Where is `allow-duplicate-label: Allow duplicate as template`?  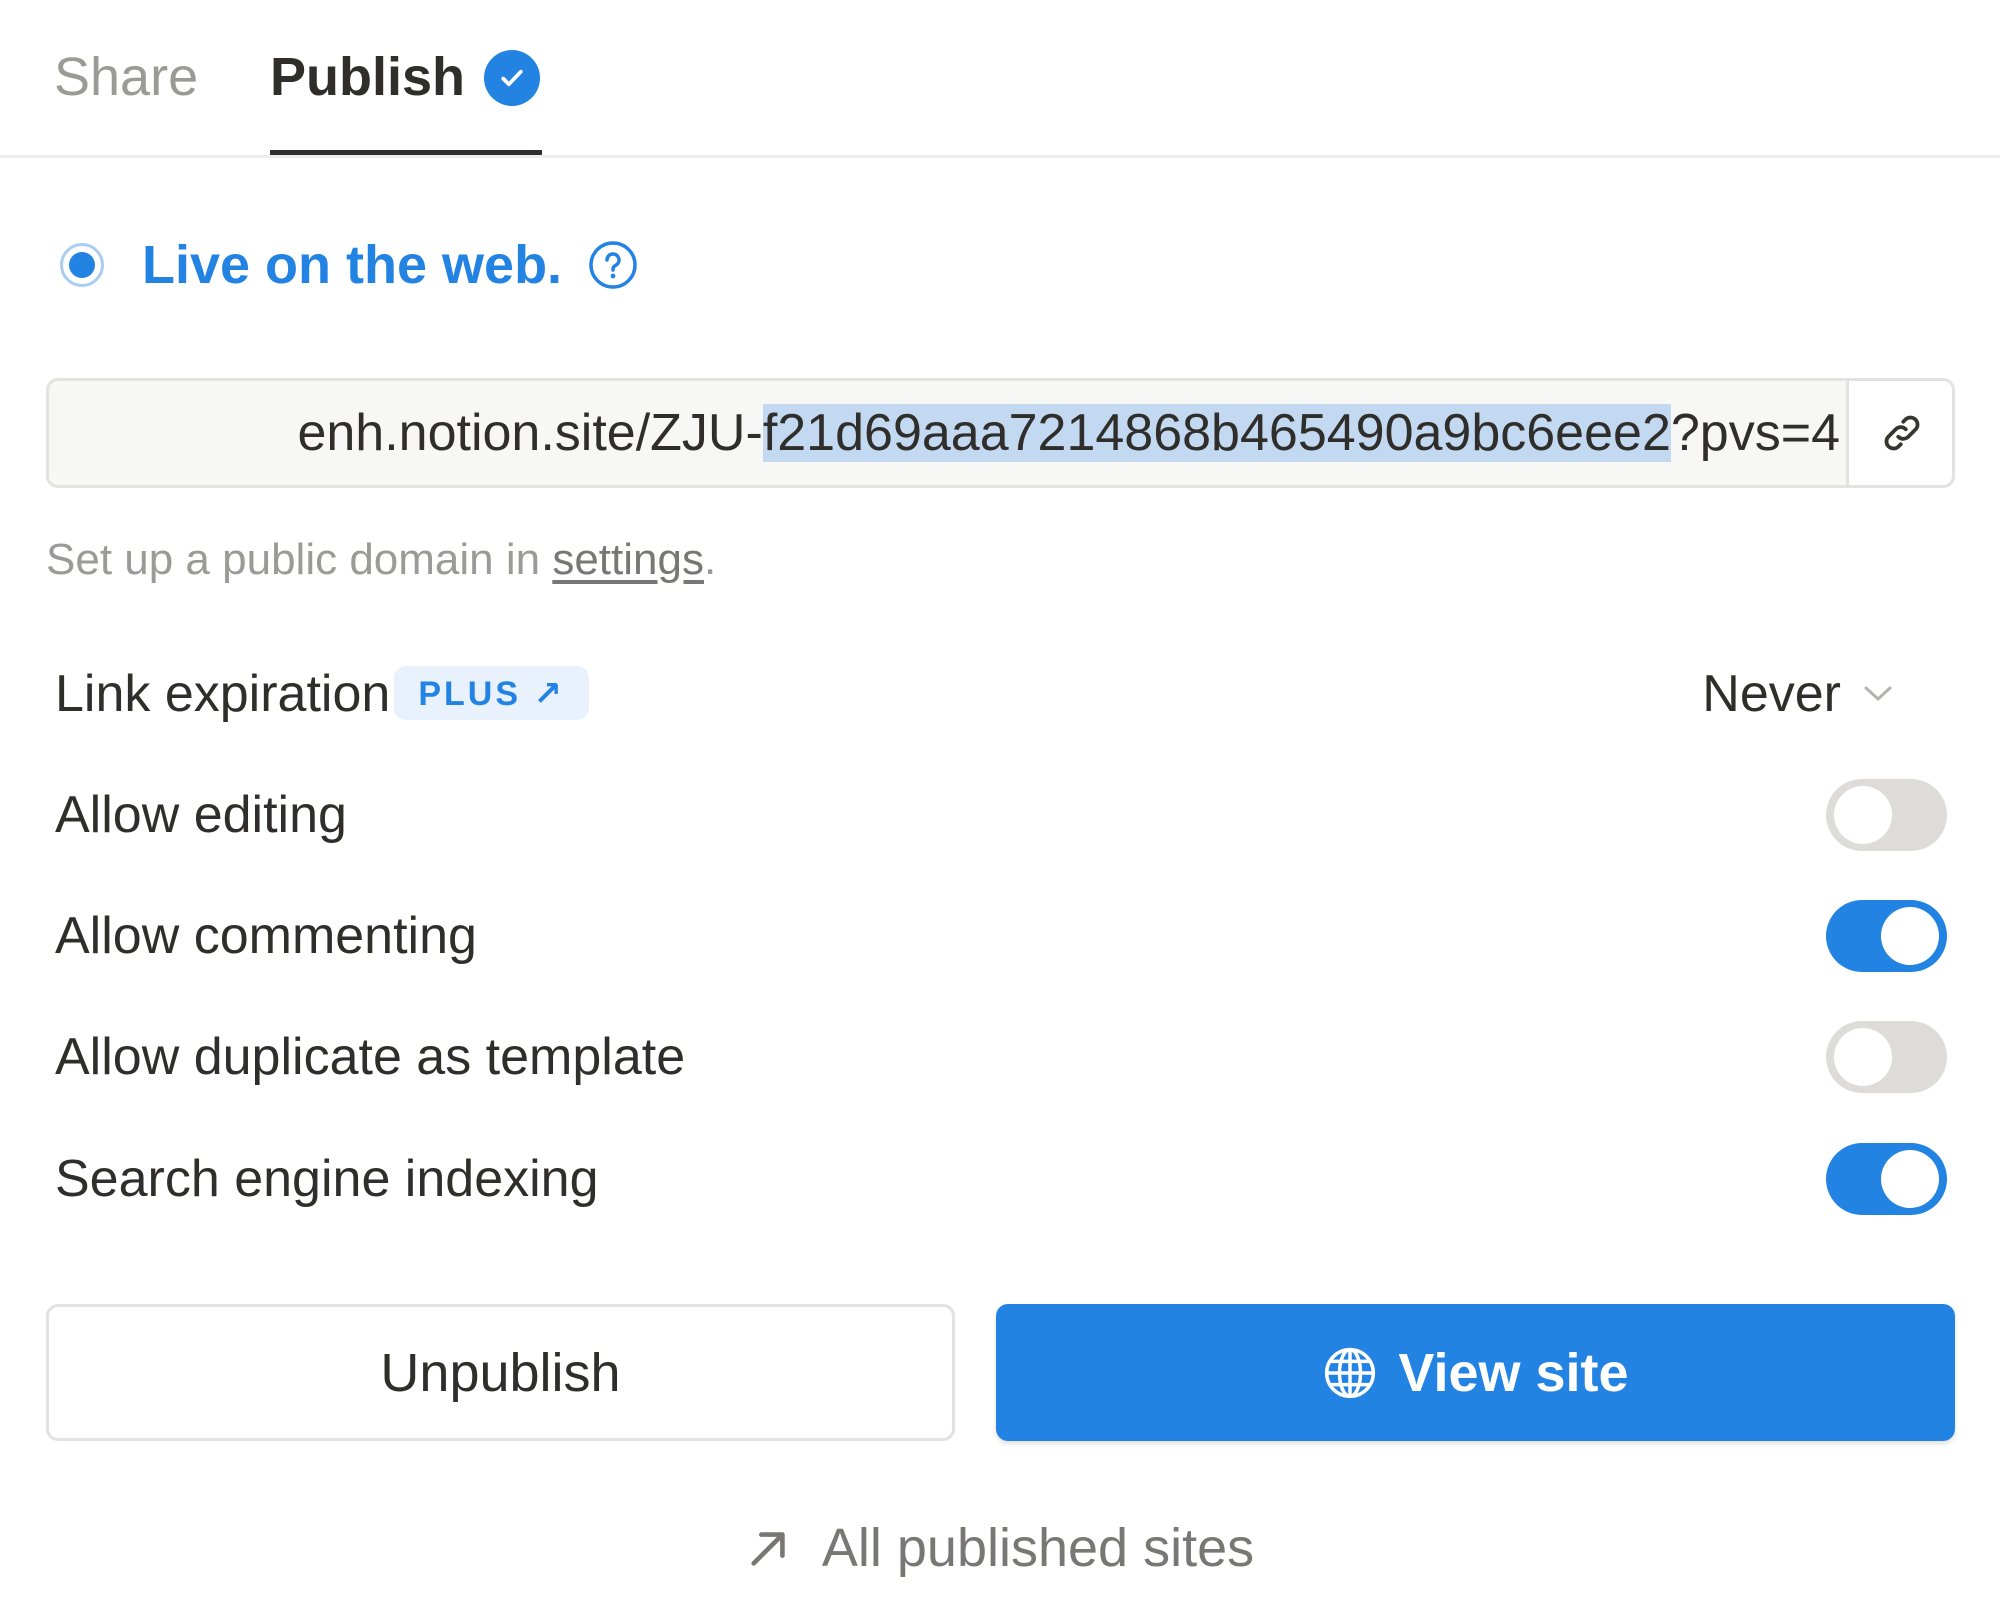 allow-duplicate-label: Allow duplicate as template is located at coordinates (370, 1057).